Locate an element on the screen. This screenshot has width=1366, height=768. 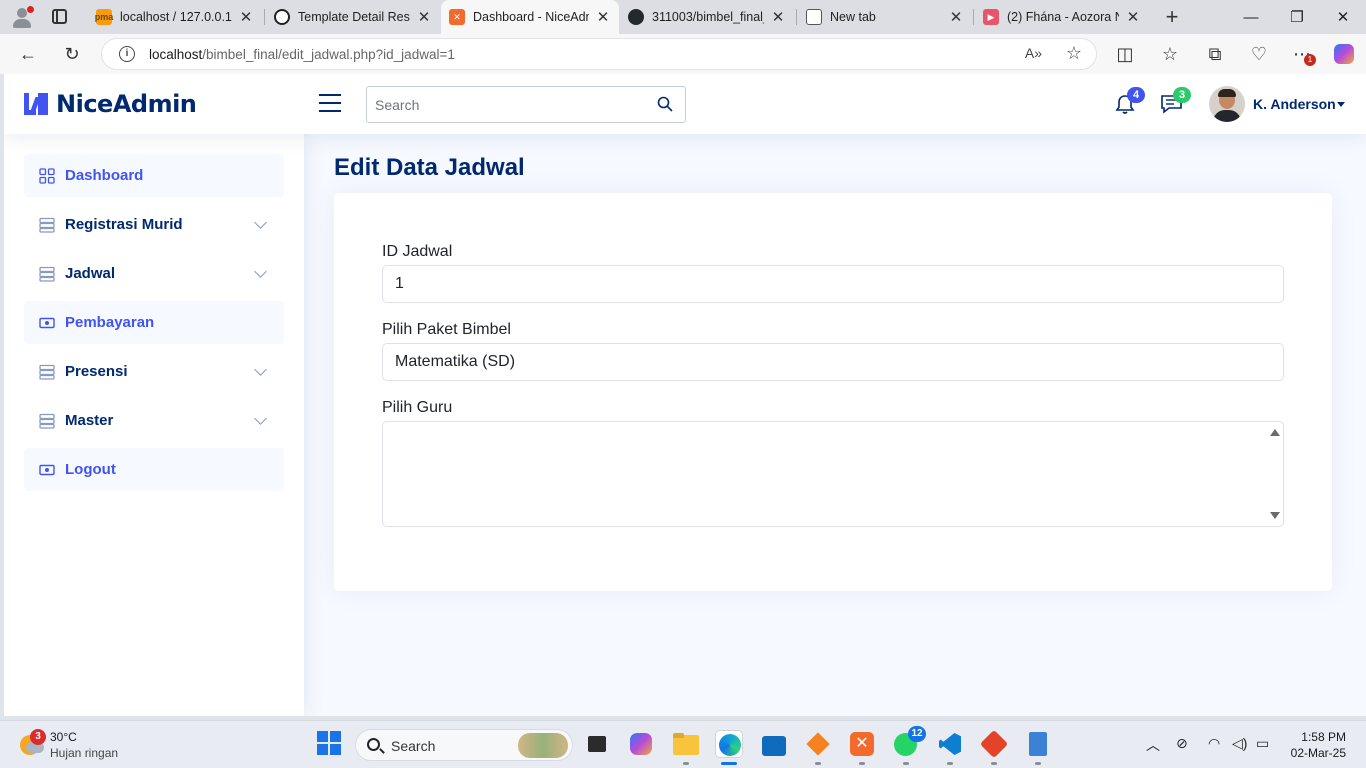
sidebar-item-label: Presensi is located at coordinates (96, 371).